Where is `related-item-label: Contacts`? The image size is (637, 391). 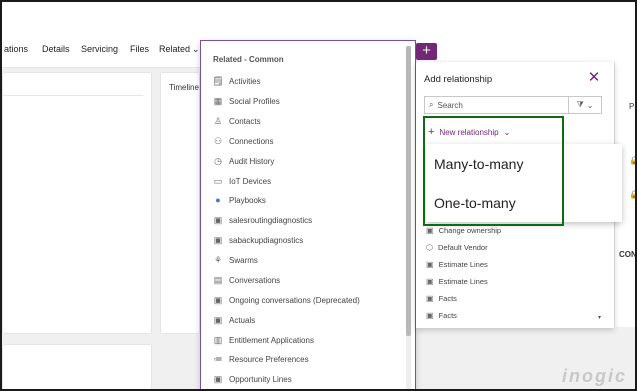 related-item-label: Contacts is located at coordinates (245, 121).